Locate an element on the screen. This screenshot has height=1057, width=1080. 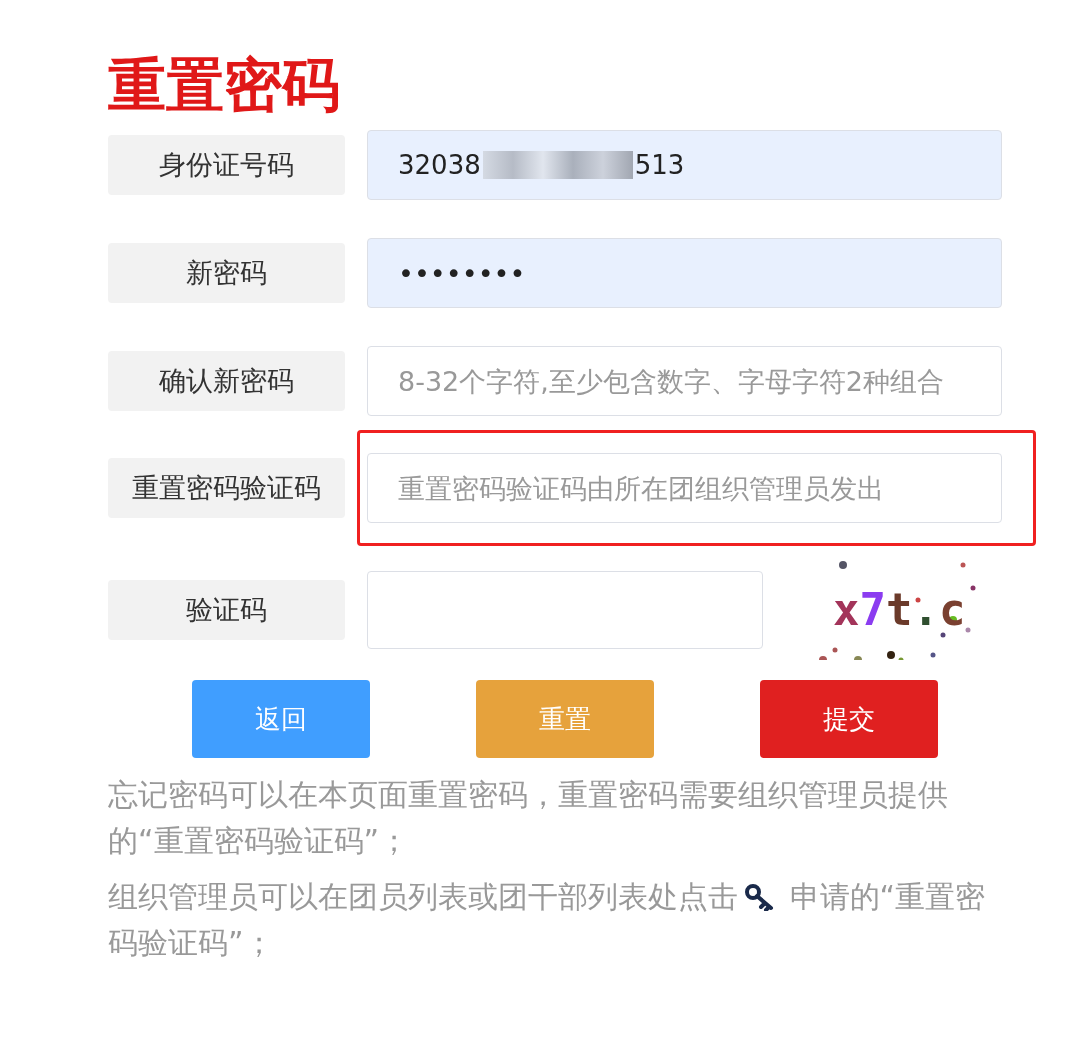
field-label: 验证码 is located at coordinates (226, 610).